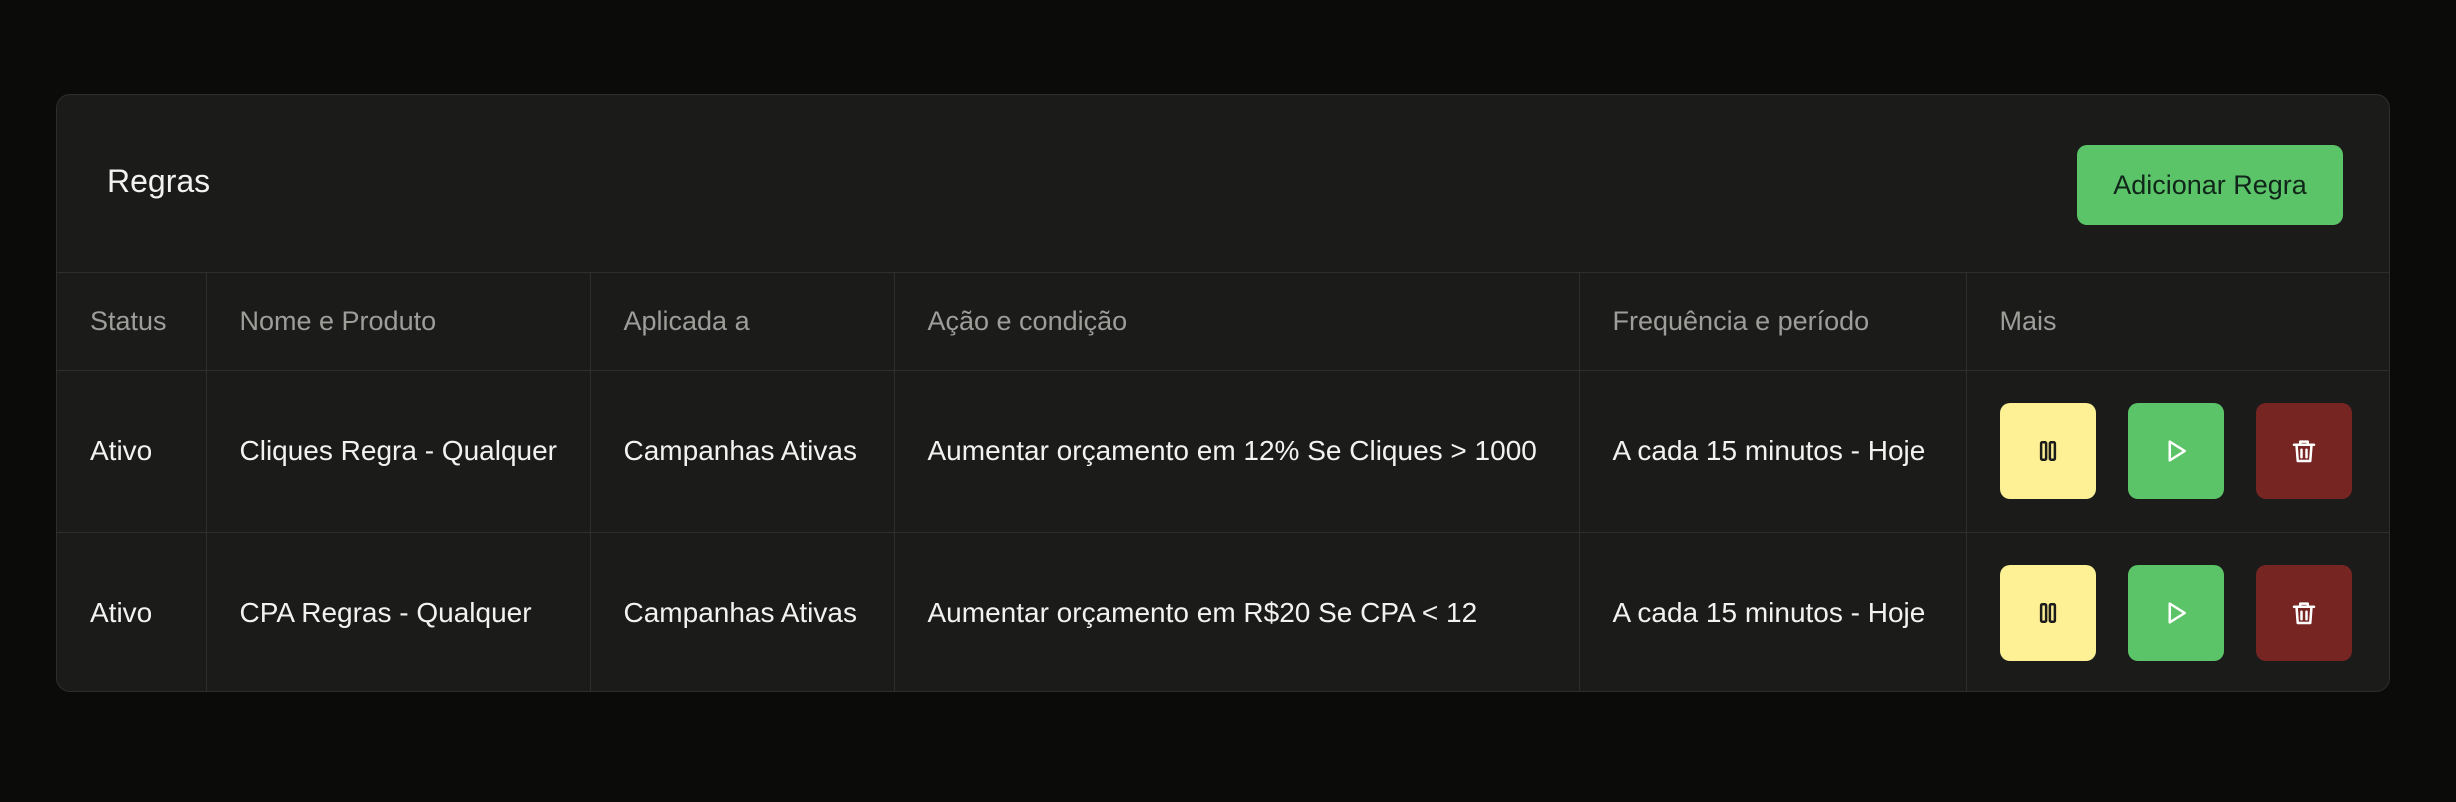 This screenshot has width=2456, height=802. I want to click on column-header-frequency: Frequência e período, so click(1773, 322).